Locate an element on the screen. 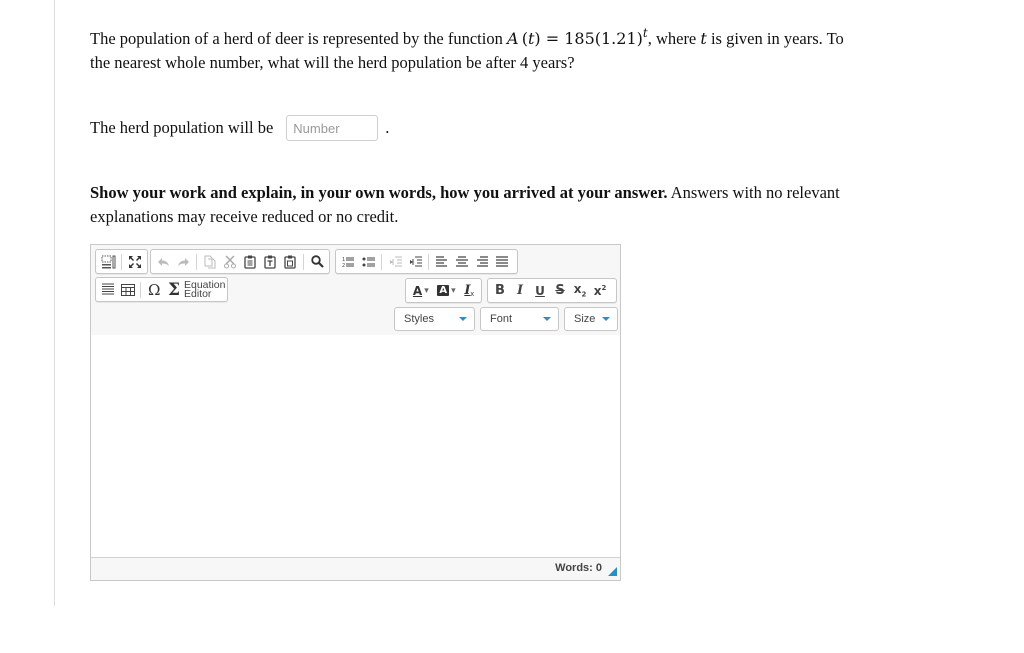  equation-label-line2: Editor is located at coordinates (198, 293).